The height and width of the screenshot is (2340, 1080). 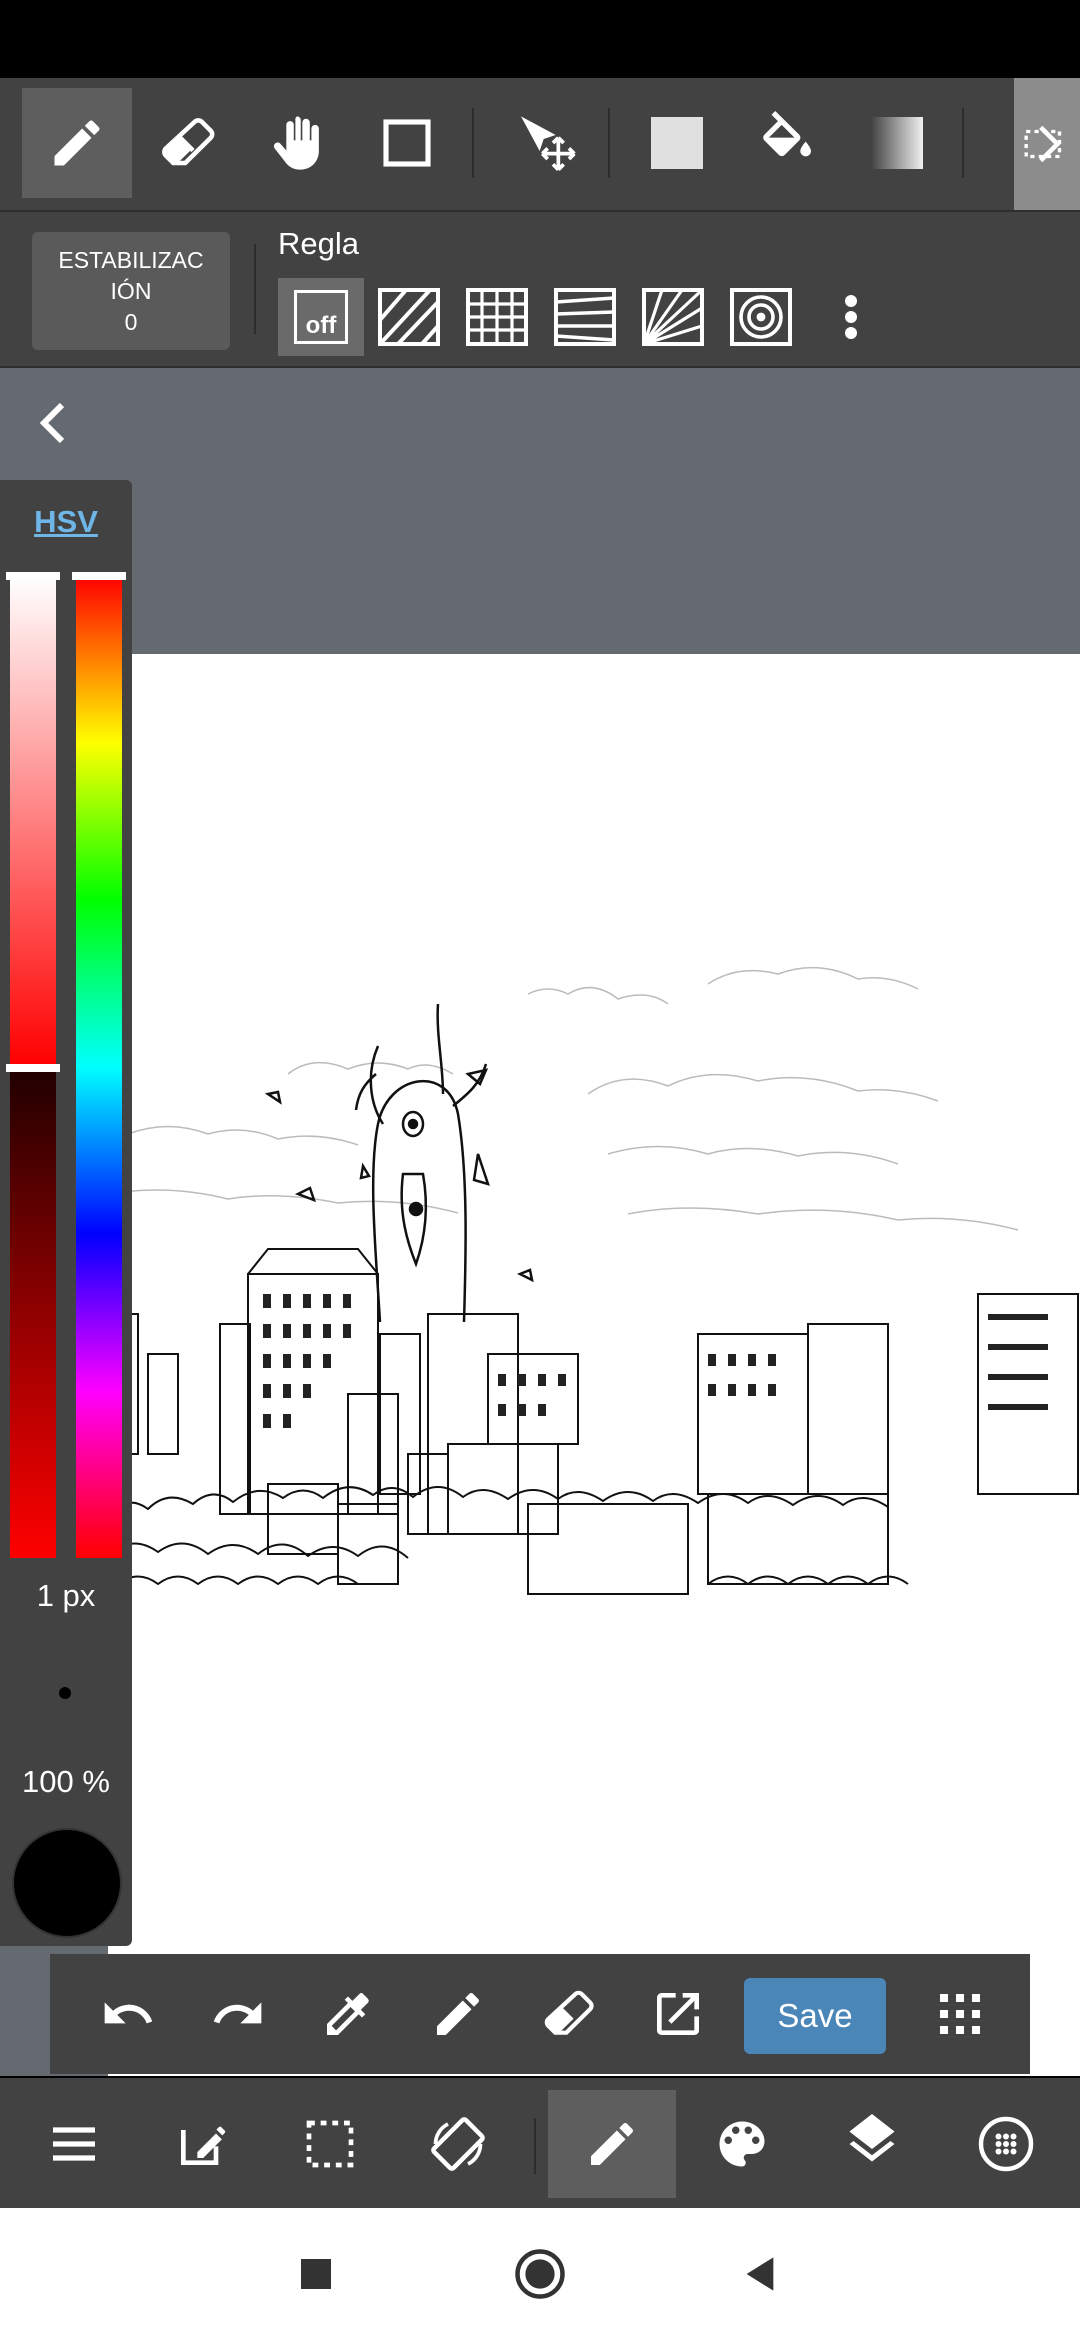 I want to click on edit-icon, so click(x=203, y=2145).